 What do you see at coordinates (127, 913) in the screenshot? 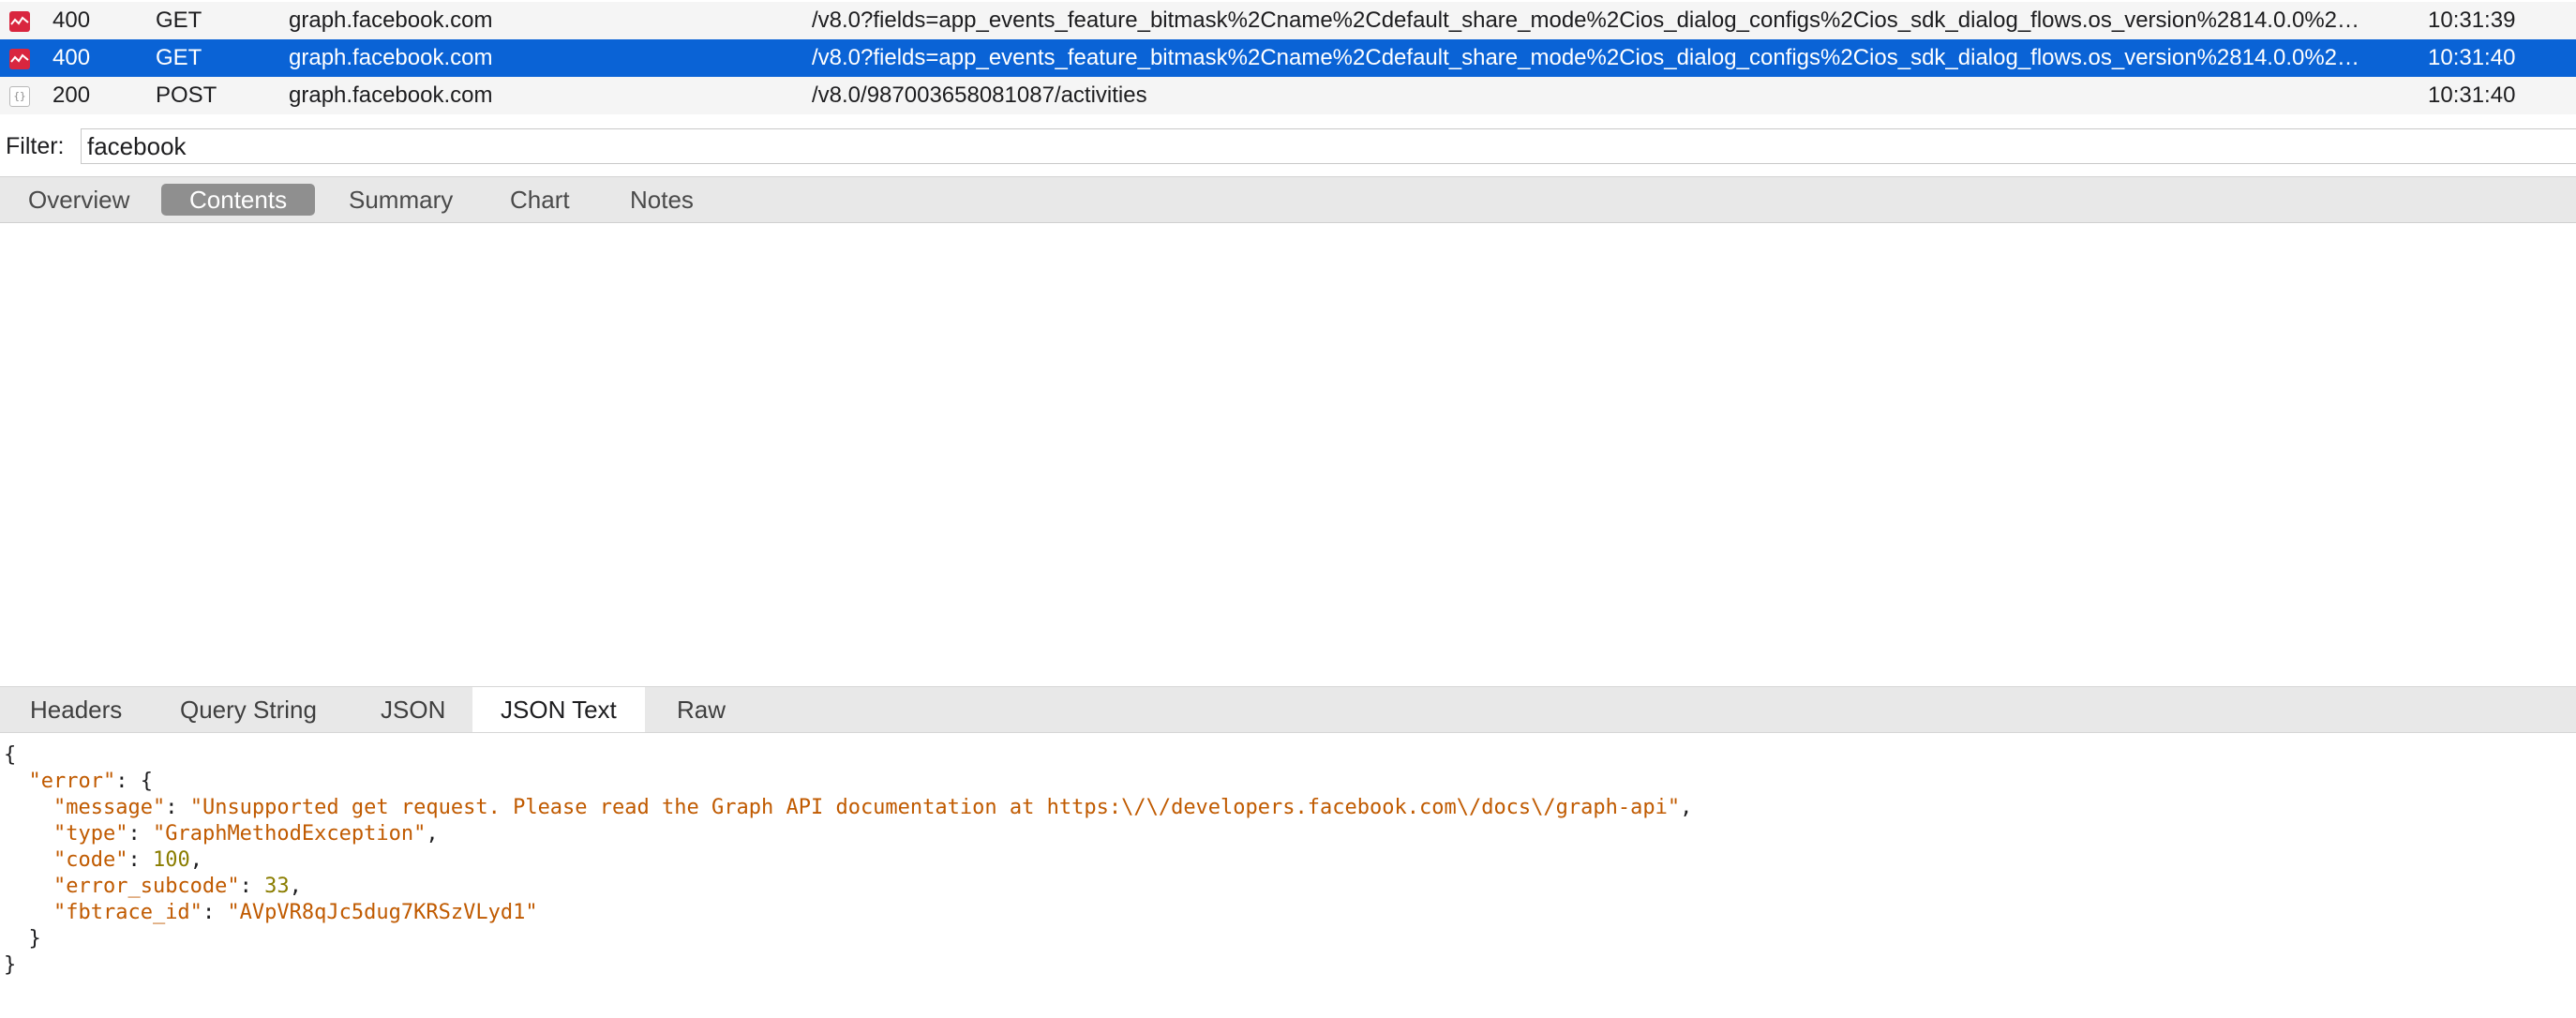
I see `json-key: "fbtrace_id"` at bounding box center [127, 913].